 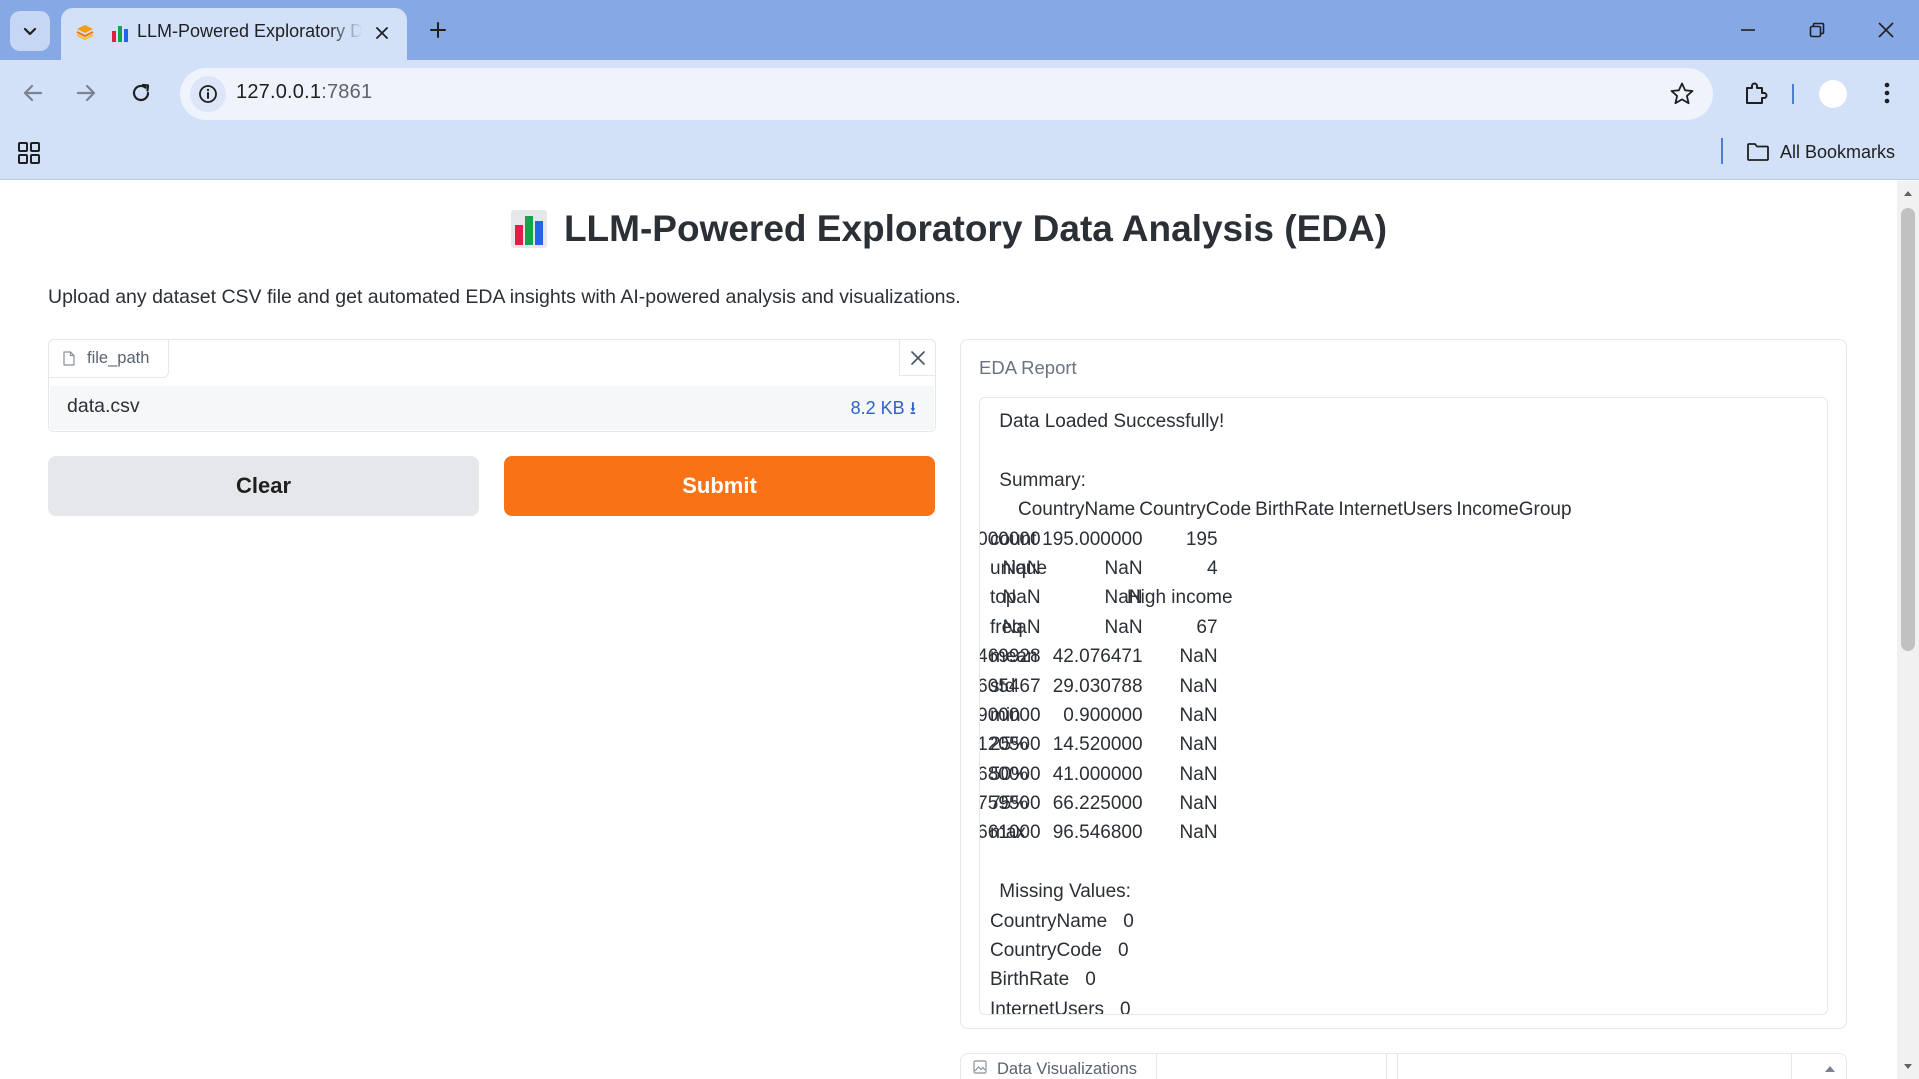 I want to click on page-scrollbar, so click(x=1908, y=630).